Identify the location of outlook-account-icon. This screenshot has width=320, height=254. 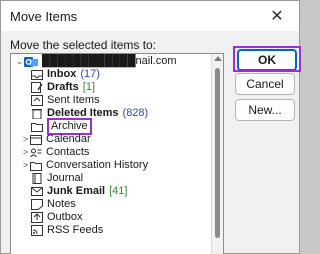
(31, 61).